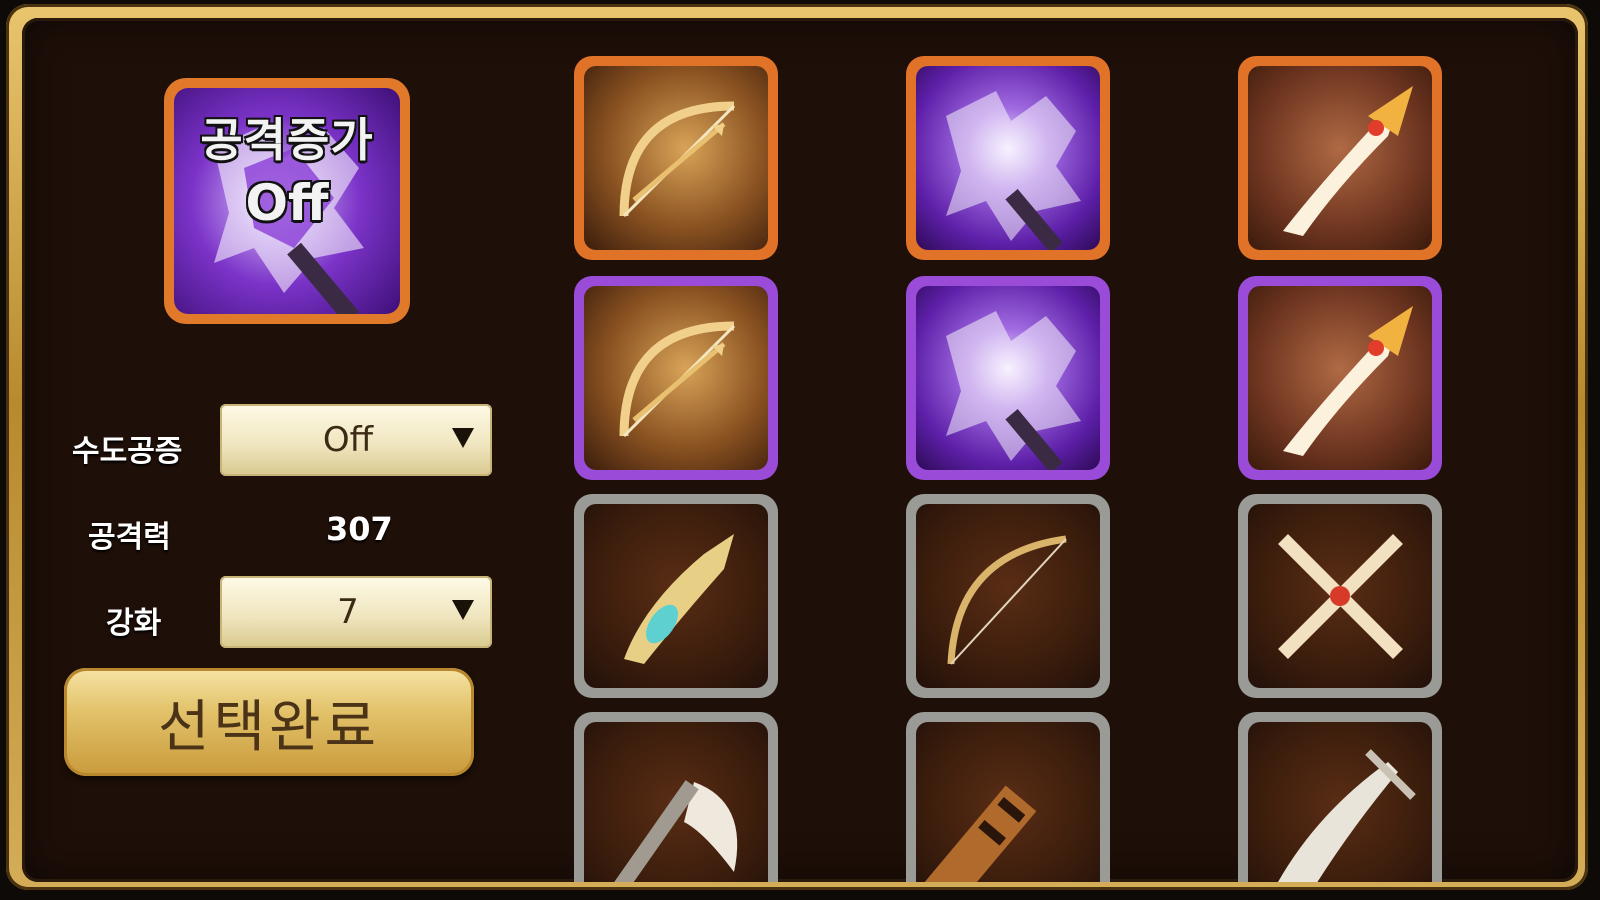  What do you see at coordinates (127, 451) in the screenshot?
I see `sudo-label: 수도공증` at bounding box center [127, 451].